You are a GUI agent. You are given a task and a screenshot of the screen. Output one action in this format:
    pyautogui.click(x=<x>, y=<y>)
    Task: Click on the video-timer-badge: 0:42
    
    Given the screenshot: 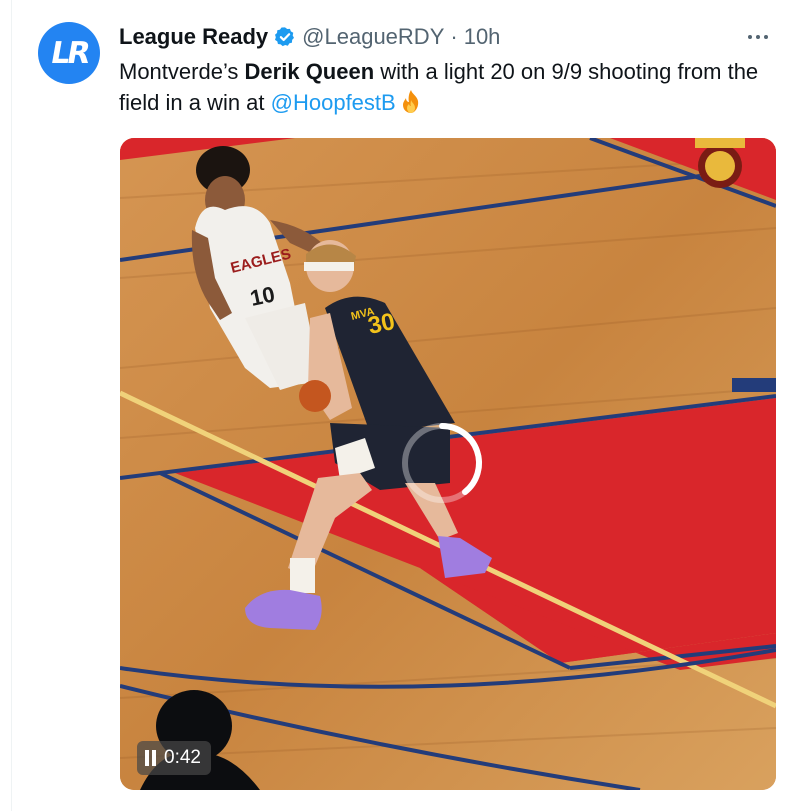 What is the action you would take?
    pyautogui.click(x=174, y=758)
    